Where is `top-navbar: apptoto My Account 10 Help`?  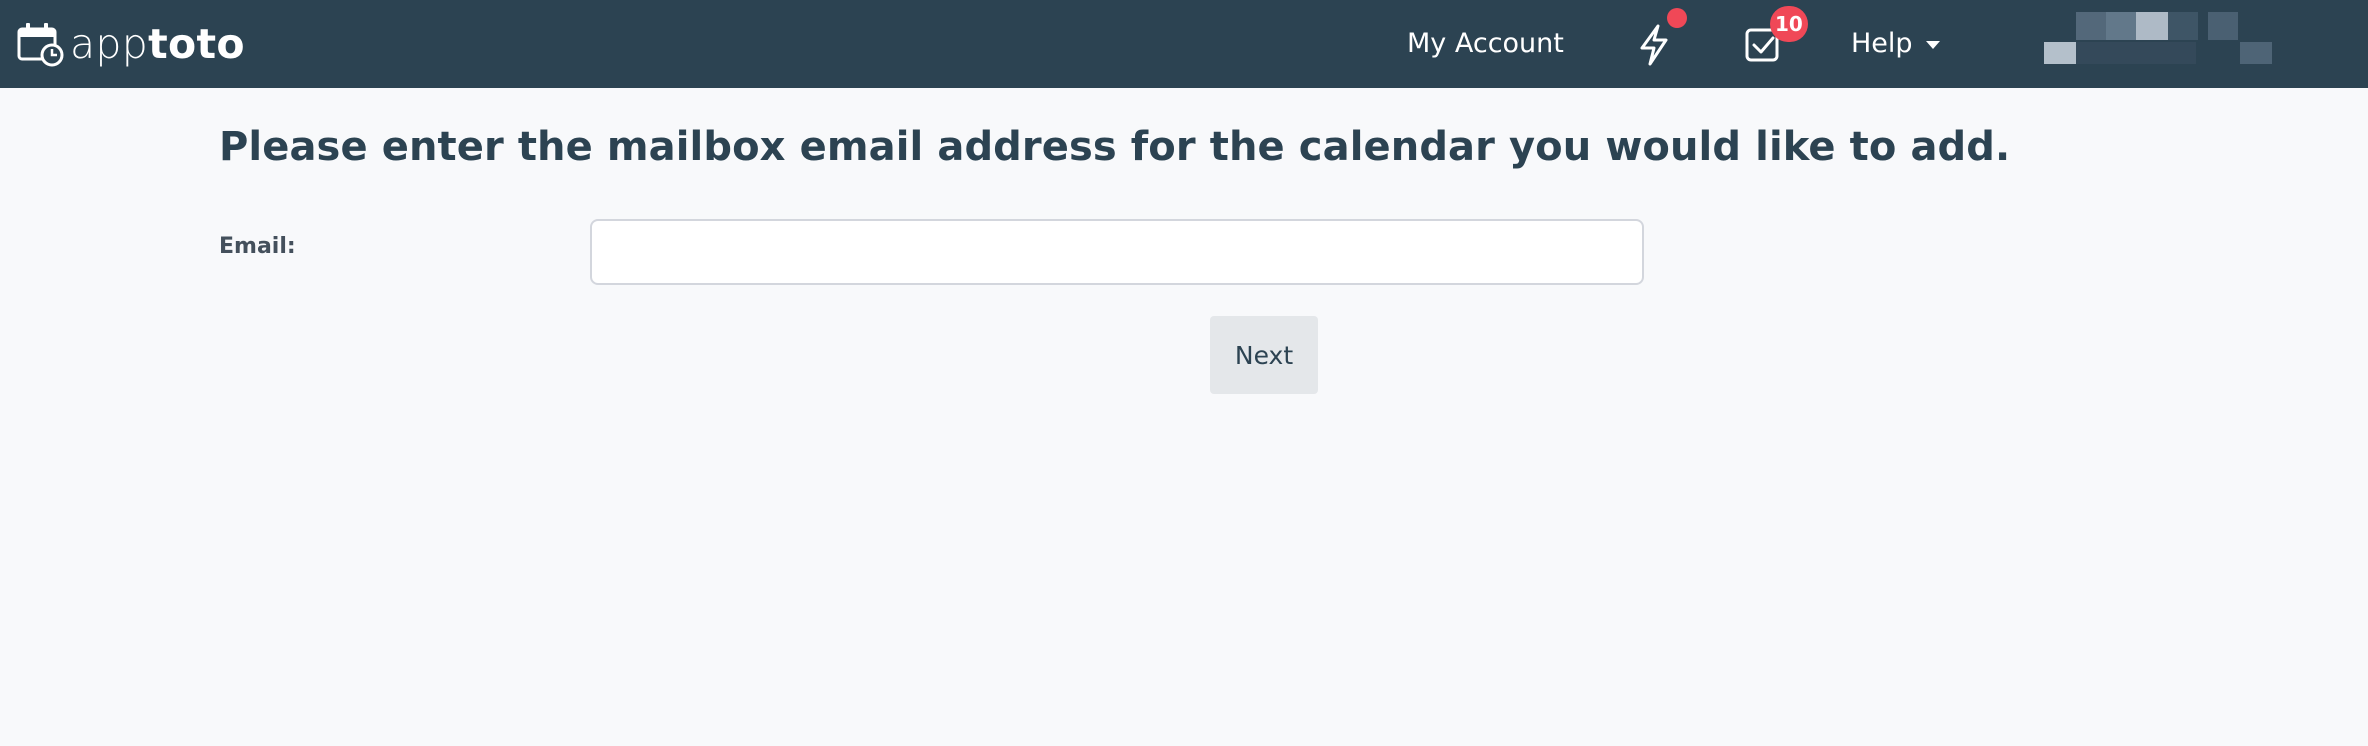 top-navbar: apptoto My Account 10 Help is located at coordinates (1184, 44).